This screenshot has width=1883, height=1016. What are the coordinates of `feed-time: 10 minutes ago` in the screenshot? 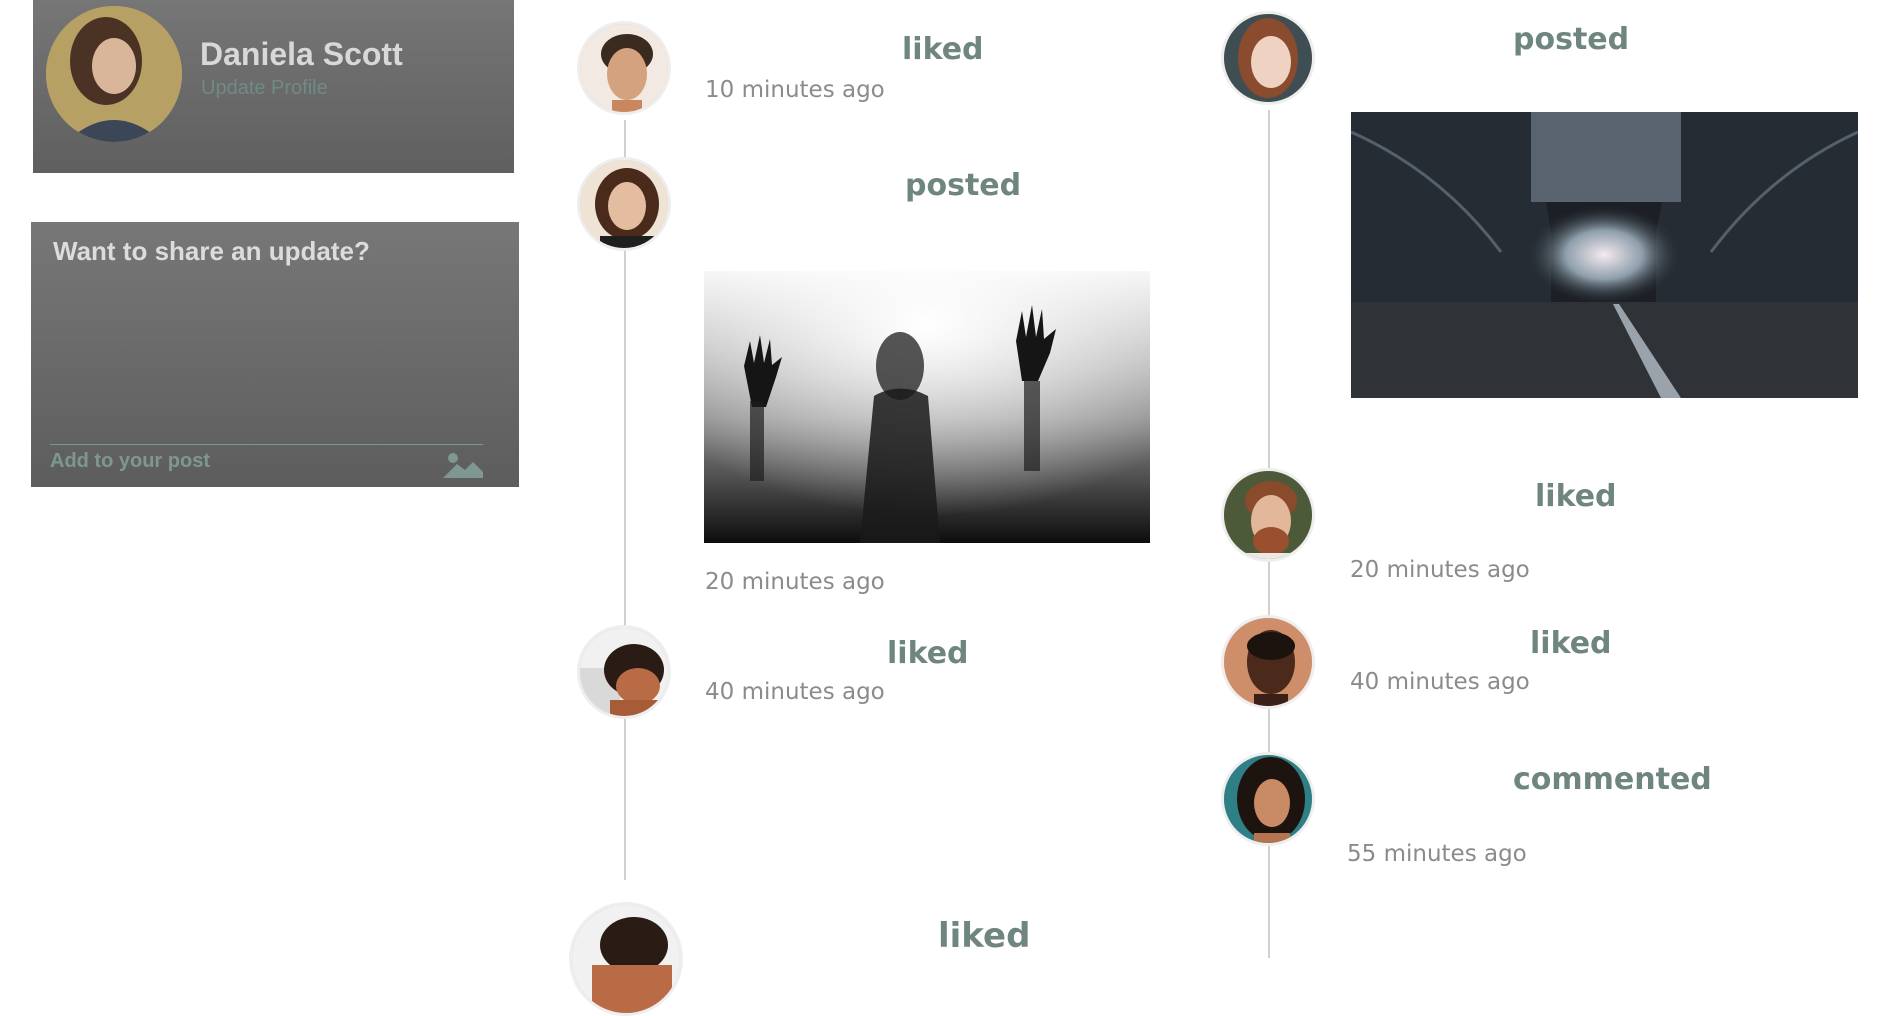 It's located at (795, 90).